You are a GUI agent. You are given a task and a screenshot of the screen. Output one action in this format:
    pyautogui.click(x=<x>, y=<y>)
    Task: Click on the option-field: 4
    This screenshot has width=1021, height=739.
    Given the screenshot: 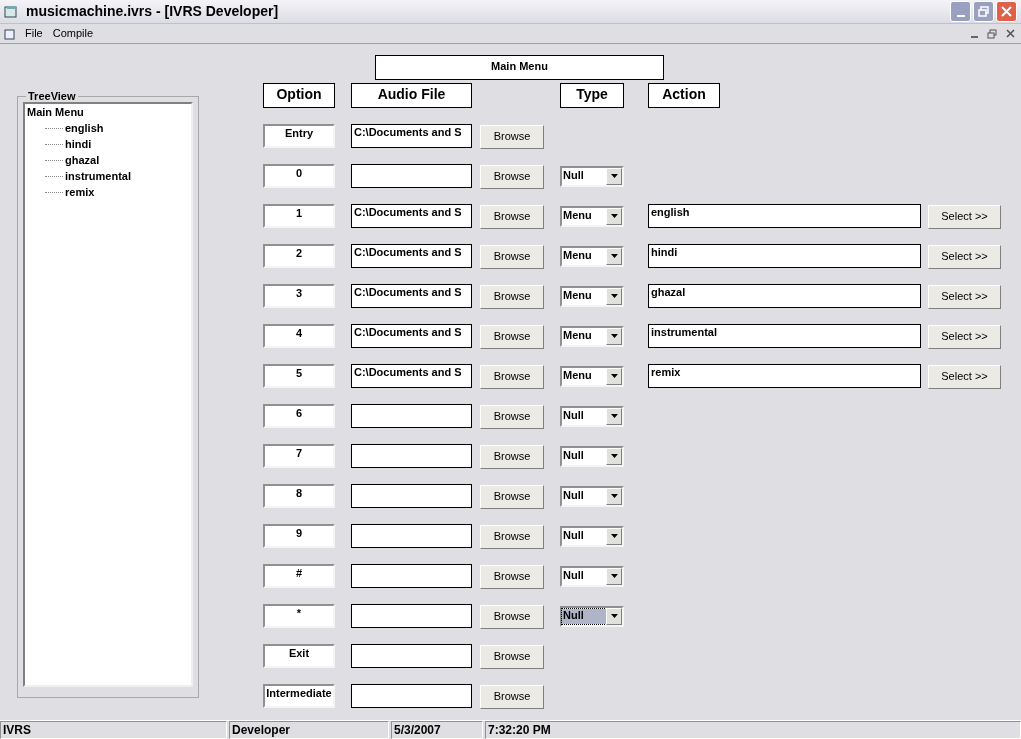 What is the action you would take?
    pyautogui.click(x=299, y=336)
    